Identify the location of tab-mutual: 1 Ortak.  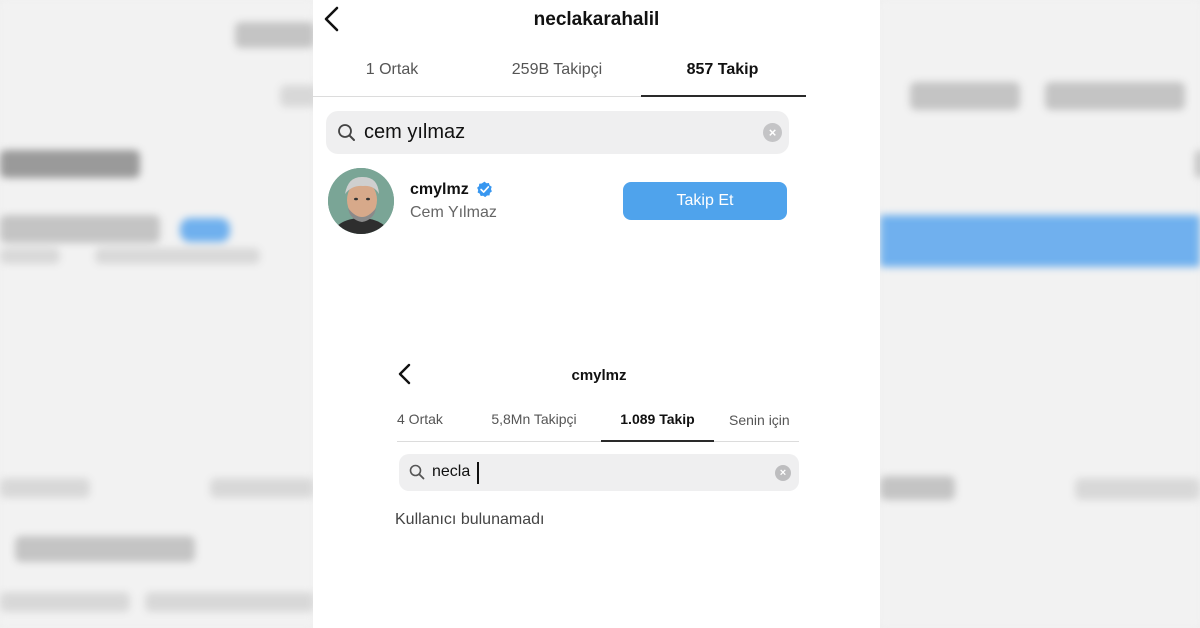
(392, 70).